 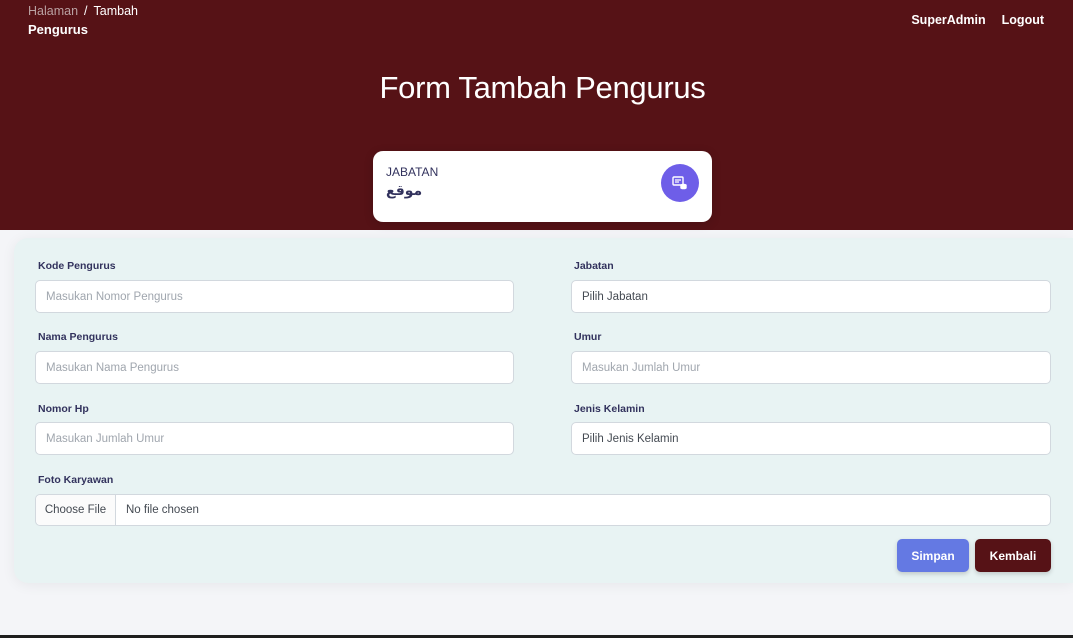 What do you see at coordinates (53, 11) in the screenshot?
I see `breadcrumb-root-link: Halaman` at bounding box center [53, 11].